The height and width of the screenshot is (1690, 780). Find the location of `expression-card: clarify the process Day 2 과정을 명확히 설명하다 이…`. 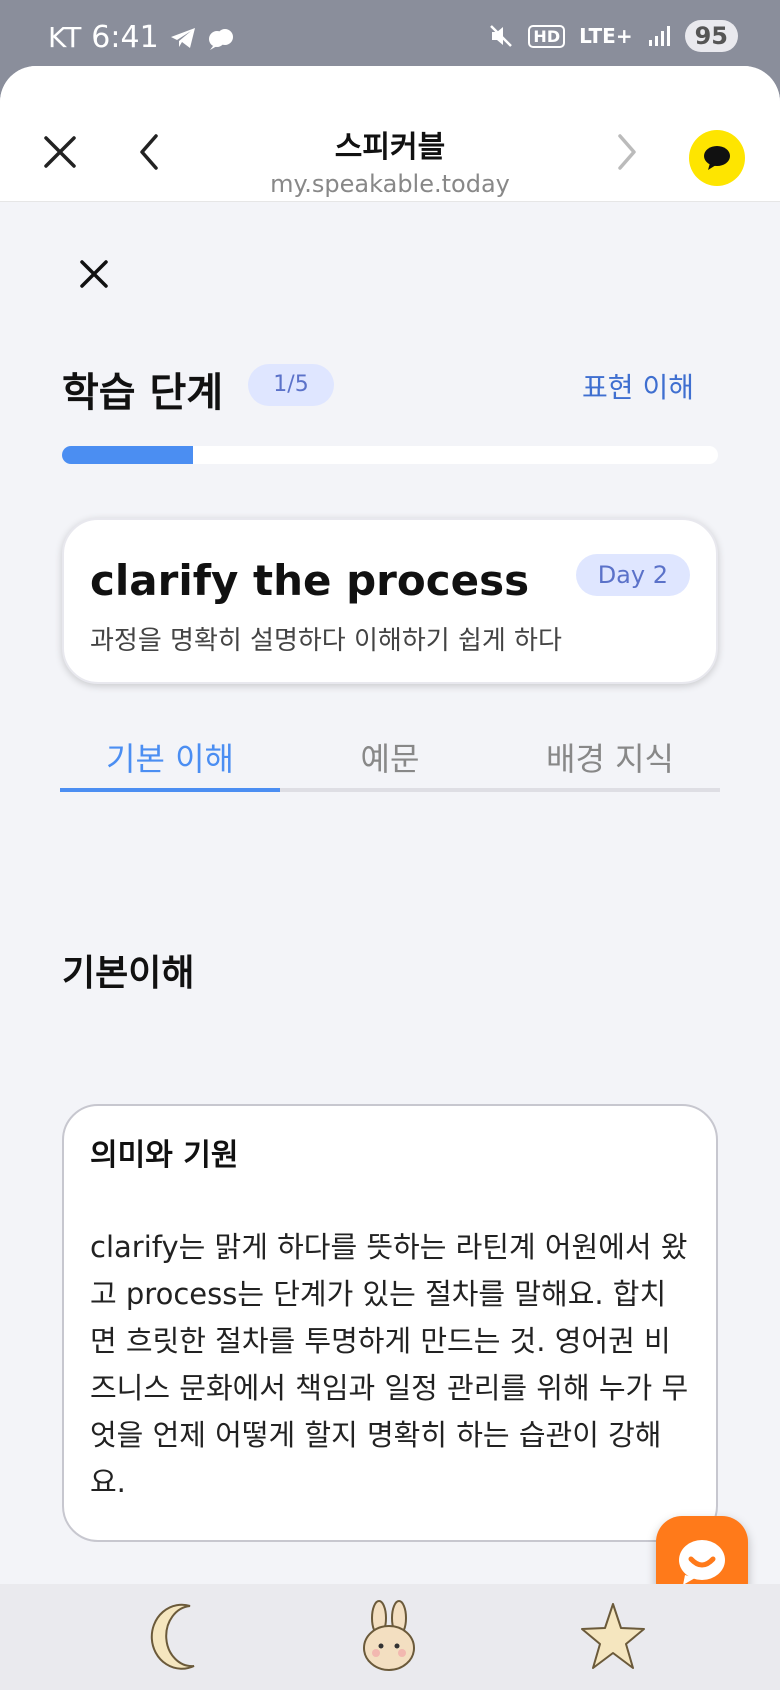

expression-card: clarify the process Day 2 과정을 명확히 설명하다 이… is located at coordinates (390, 601).